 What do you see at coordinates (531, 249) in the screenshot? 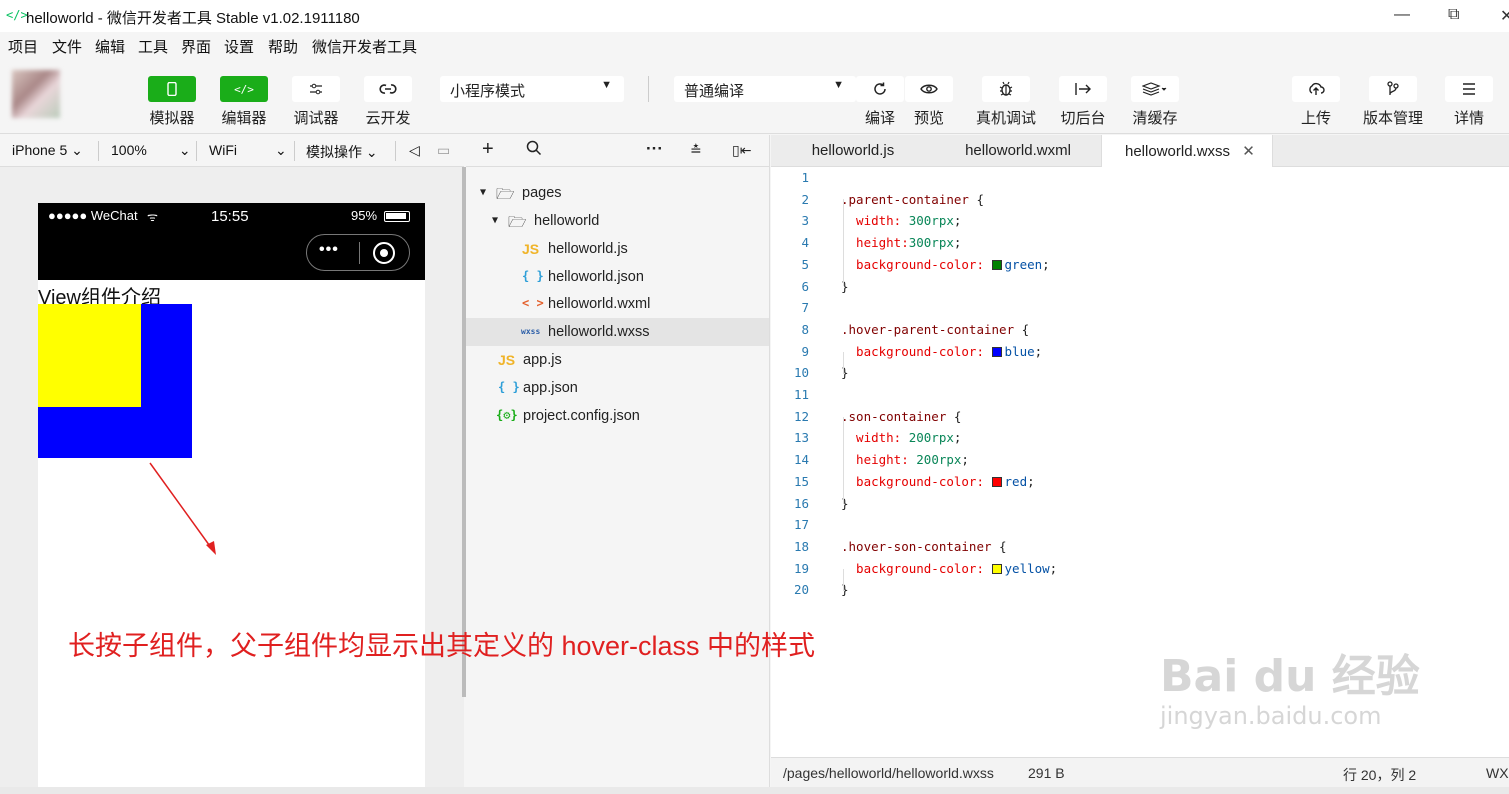
I see `js-file-icon: JS` at bounding box center [531, 249].